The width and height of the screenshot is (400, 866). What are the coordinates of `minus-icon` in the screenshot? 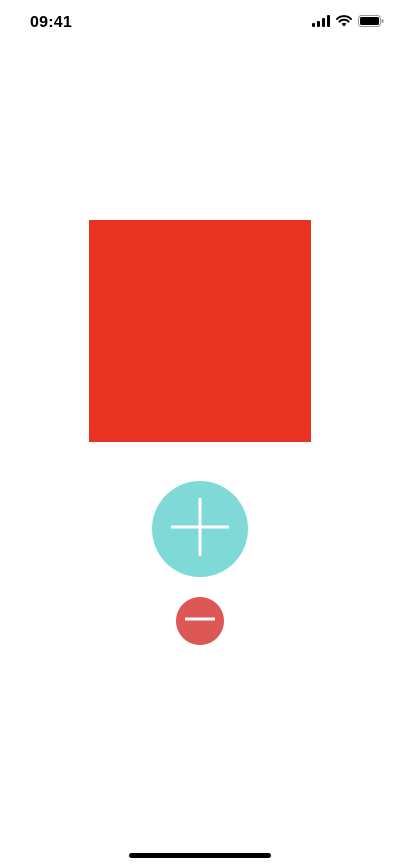 It's located at (200, 621).